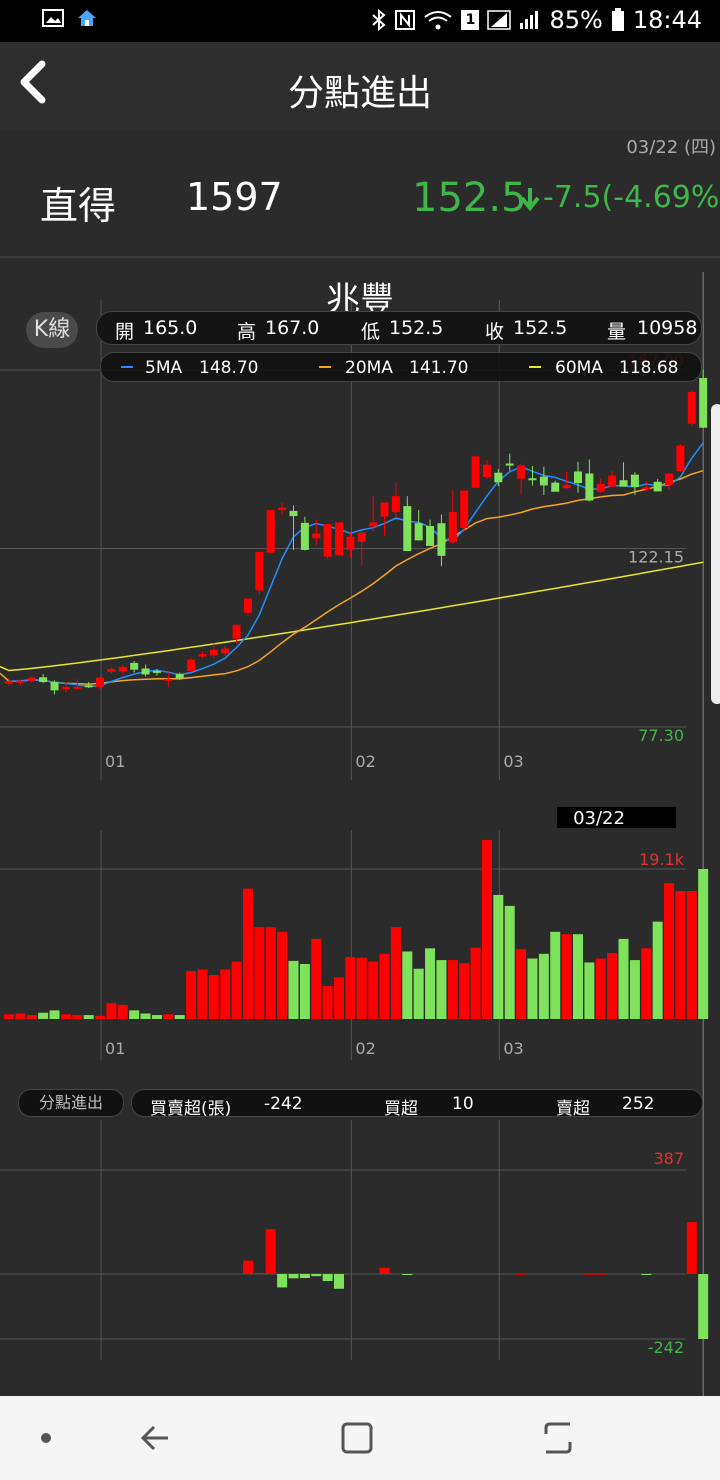 The width and height of the screenshot is (720, 1480). Describe the element at coordinates (715, 554) in the screenshot. I see `scroll-handle` at that location.